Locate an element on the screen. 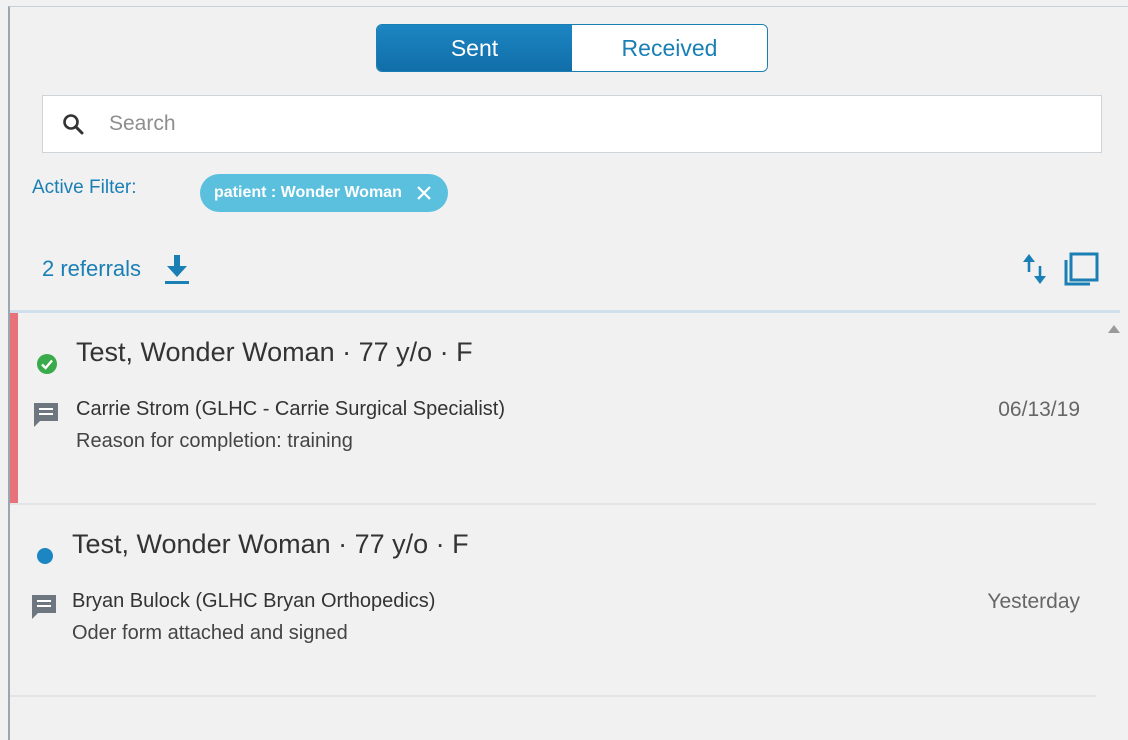 This screenshot has width=1128, height=740. referral-note: Reason for completion: training is located at coordinates (214, 441).